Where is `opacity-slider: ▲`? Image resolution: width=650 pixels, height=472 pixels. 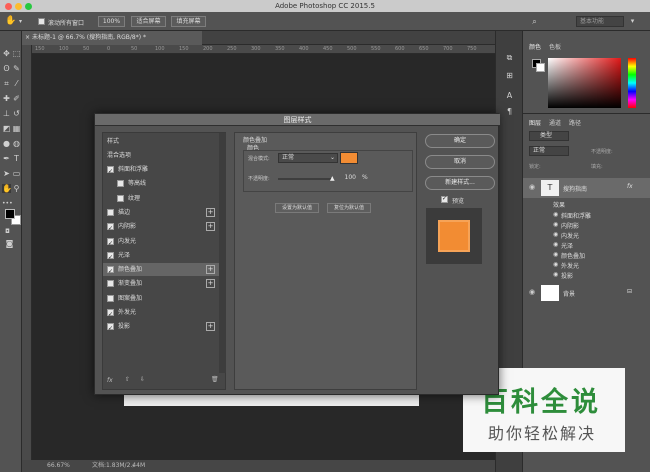
opacity-slider: ▲ is located at coordinates (306, 178).